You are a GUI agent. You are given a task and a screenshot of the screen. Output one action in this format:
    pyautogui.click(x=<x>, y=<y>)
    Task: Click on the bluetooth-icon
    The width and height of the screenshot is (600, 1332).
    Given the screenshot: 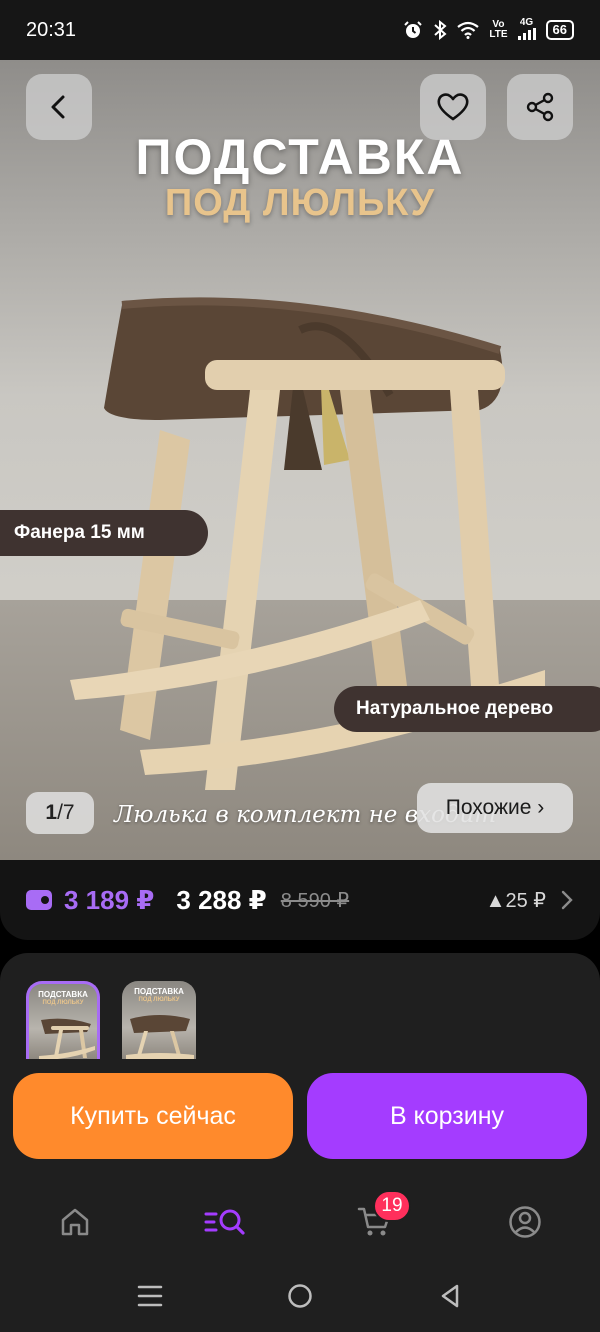 What is the action you would take?
    pyautogui.click(x=440, y=30)
    